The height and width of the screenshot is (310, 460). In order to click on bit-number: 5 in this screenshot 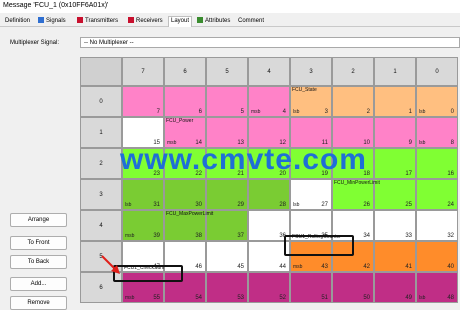, I will do `click(242, 112)`.